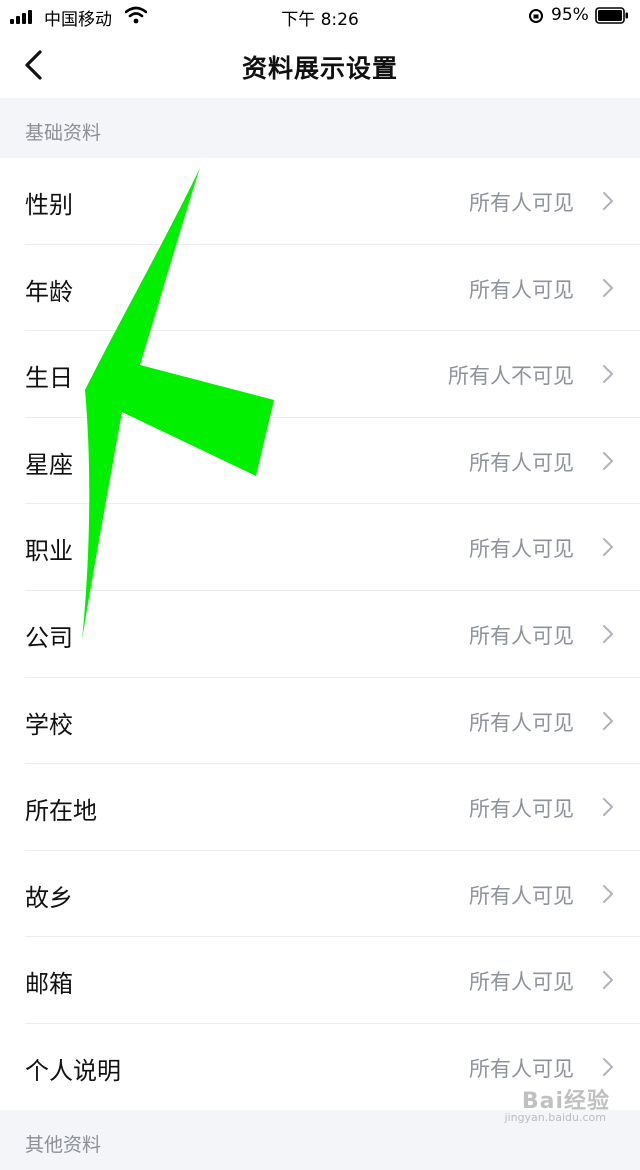 The image size is (640, 1170). Describe the element at coordinates (536, 16) in the screenshot. I see `orientation-lock-icon` at that location.